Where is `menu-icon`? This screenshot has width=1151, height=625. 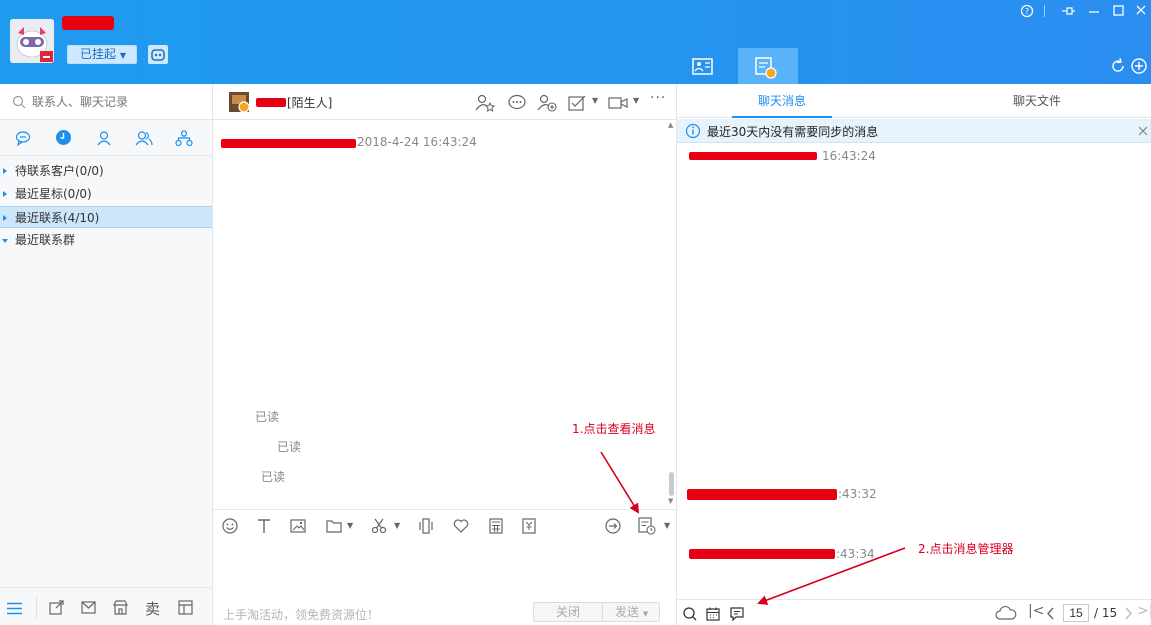
menu-icon is located at coordinates (14, 608).